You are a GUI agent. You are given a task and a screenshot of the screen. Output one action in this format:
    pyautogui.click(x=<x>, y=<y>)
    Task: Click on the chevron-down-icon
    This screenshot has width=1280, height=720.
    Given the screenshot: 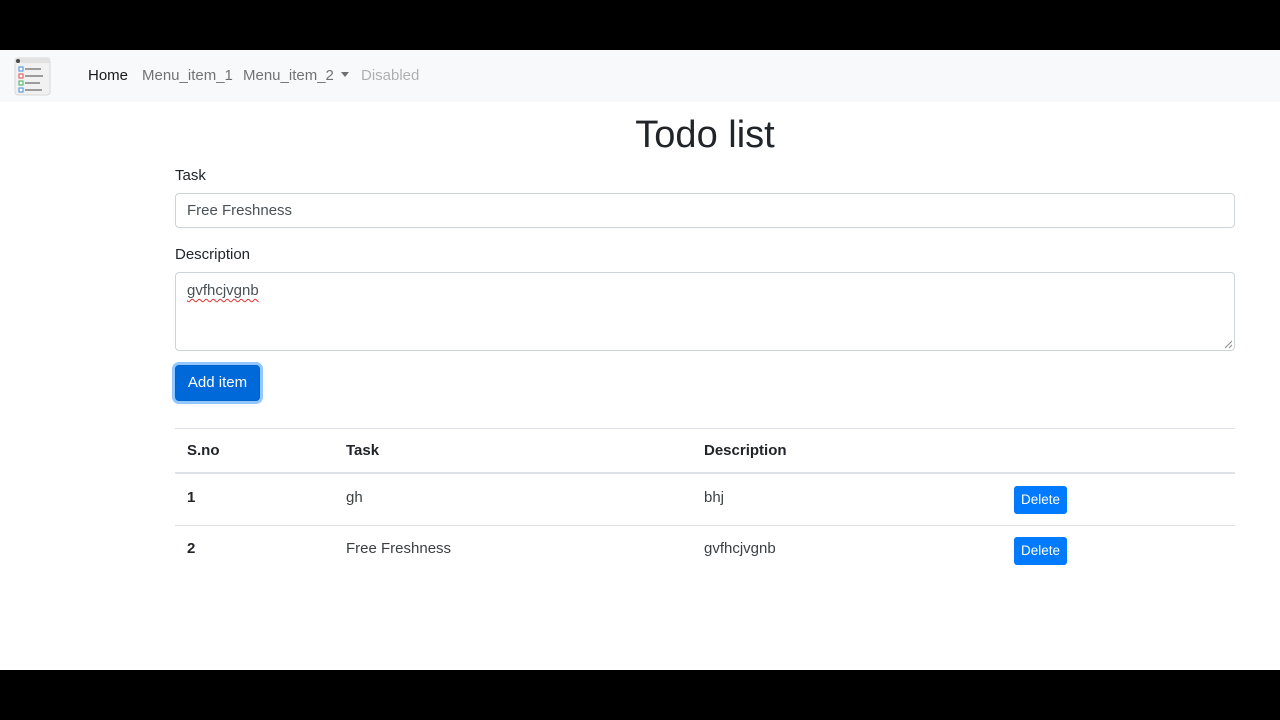 What is the action you would take?
    pyautogui.click(x=344, y=74)
    